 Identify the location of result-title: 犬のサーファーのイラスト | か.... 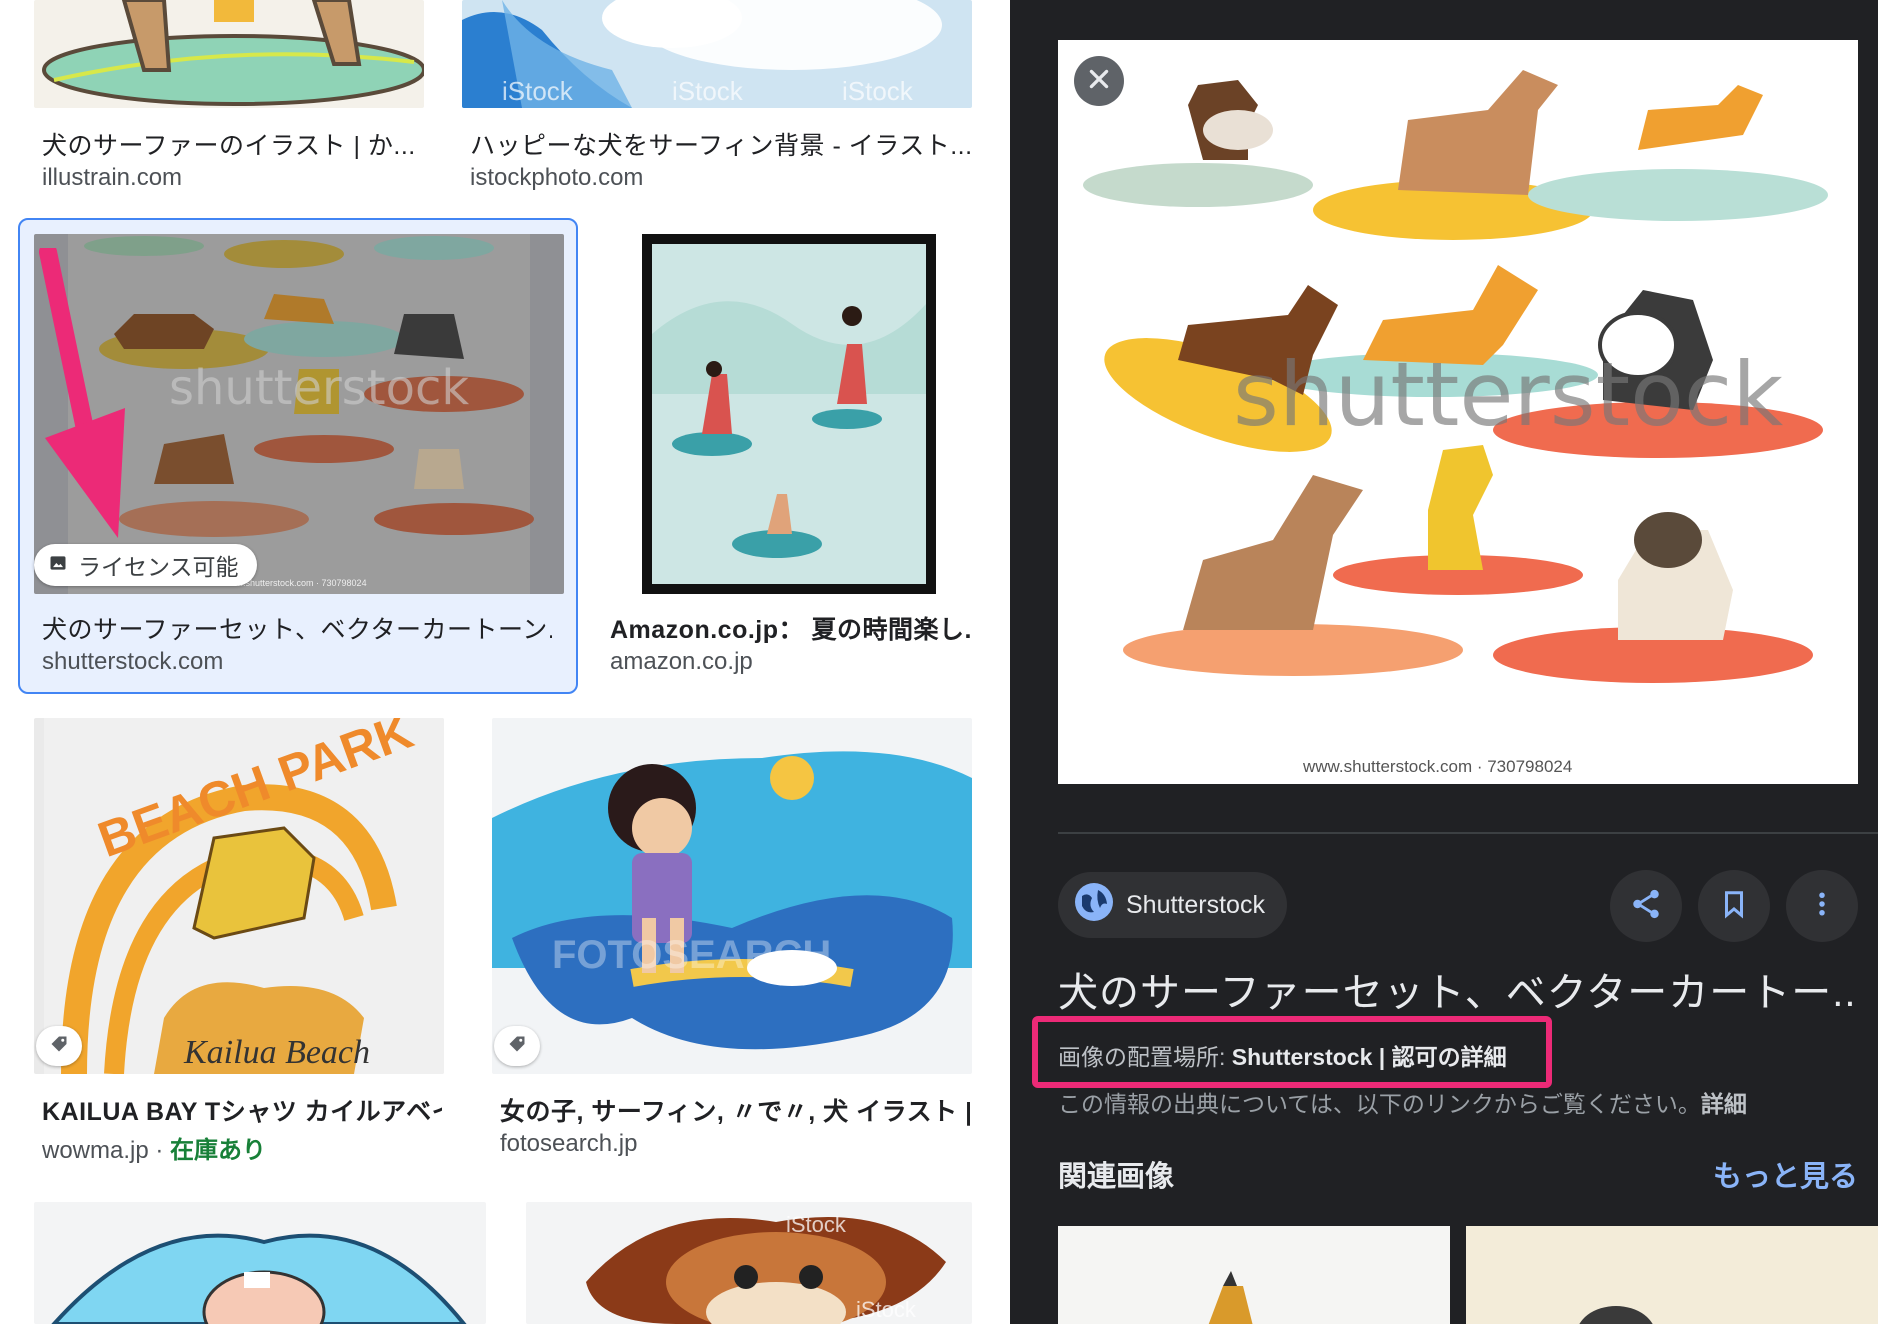
(232, 144).